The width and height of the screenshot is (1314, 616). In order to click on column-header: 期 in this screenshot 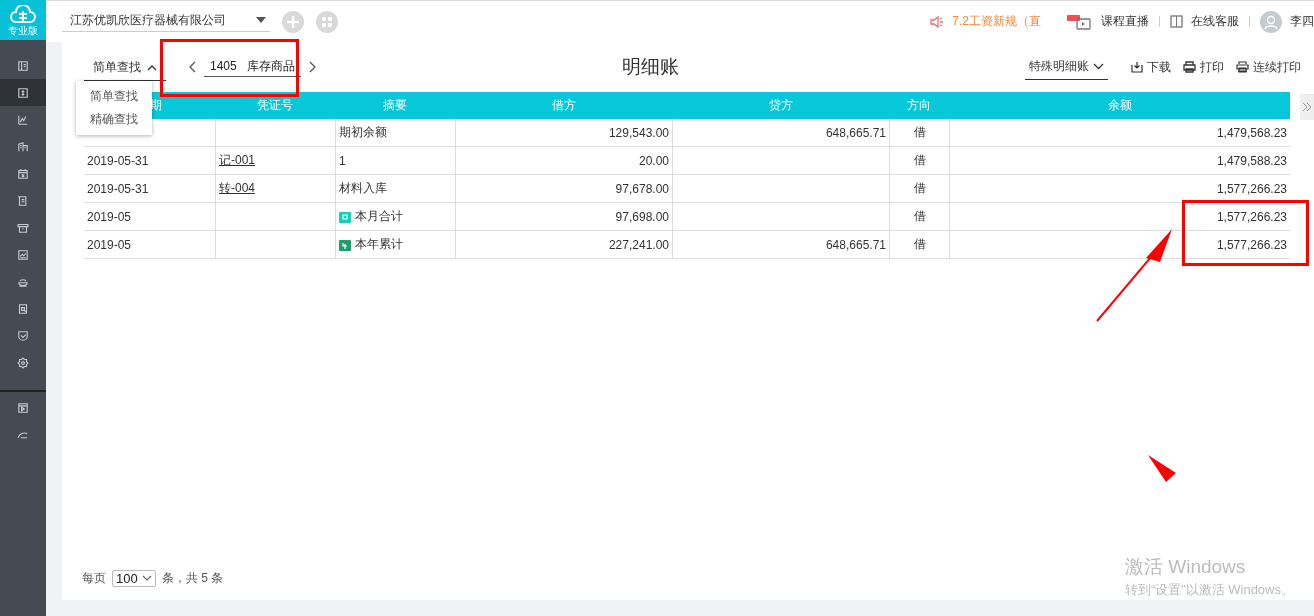, I will do `click(156, 105)`.